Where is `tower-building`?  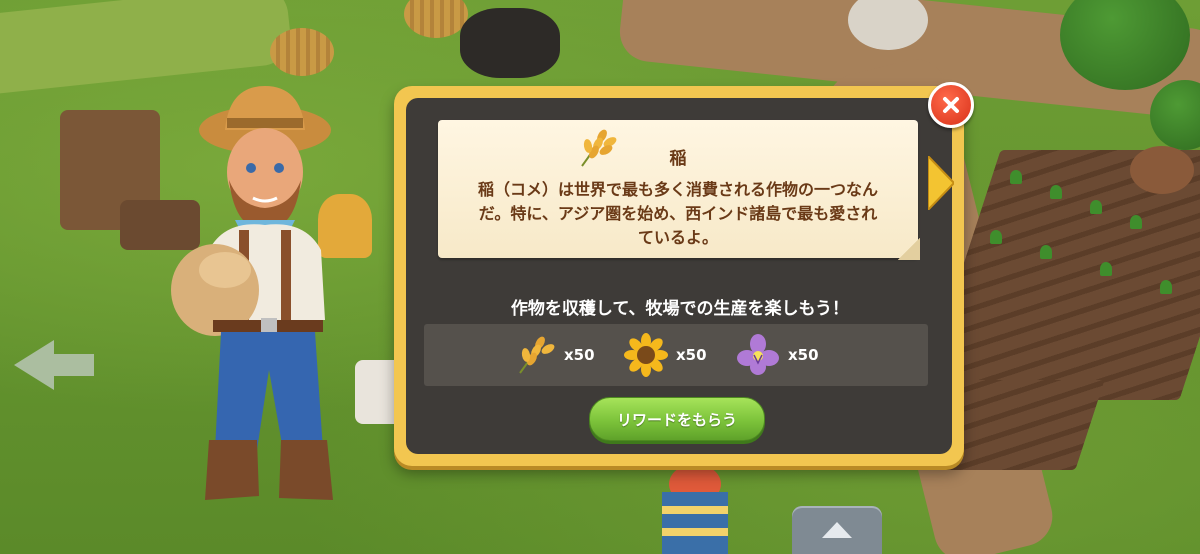
tower-building is located at coordinates (695, 508).